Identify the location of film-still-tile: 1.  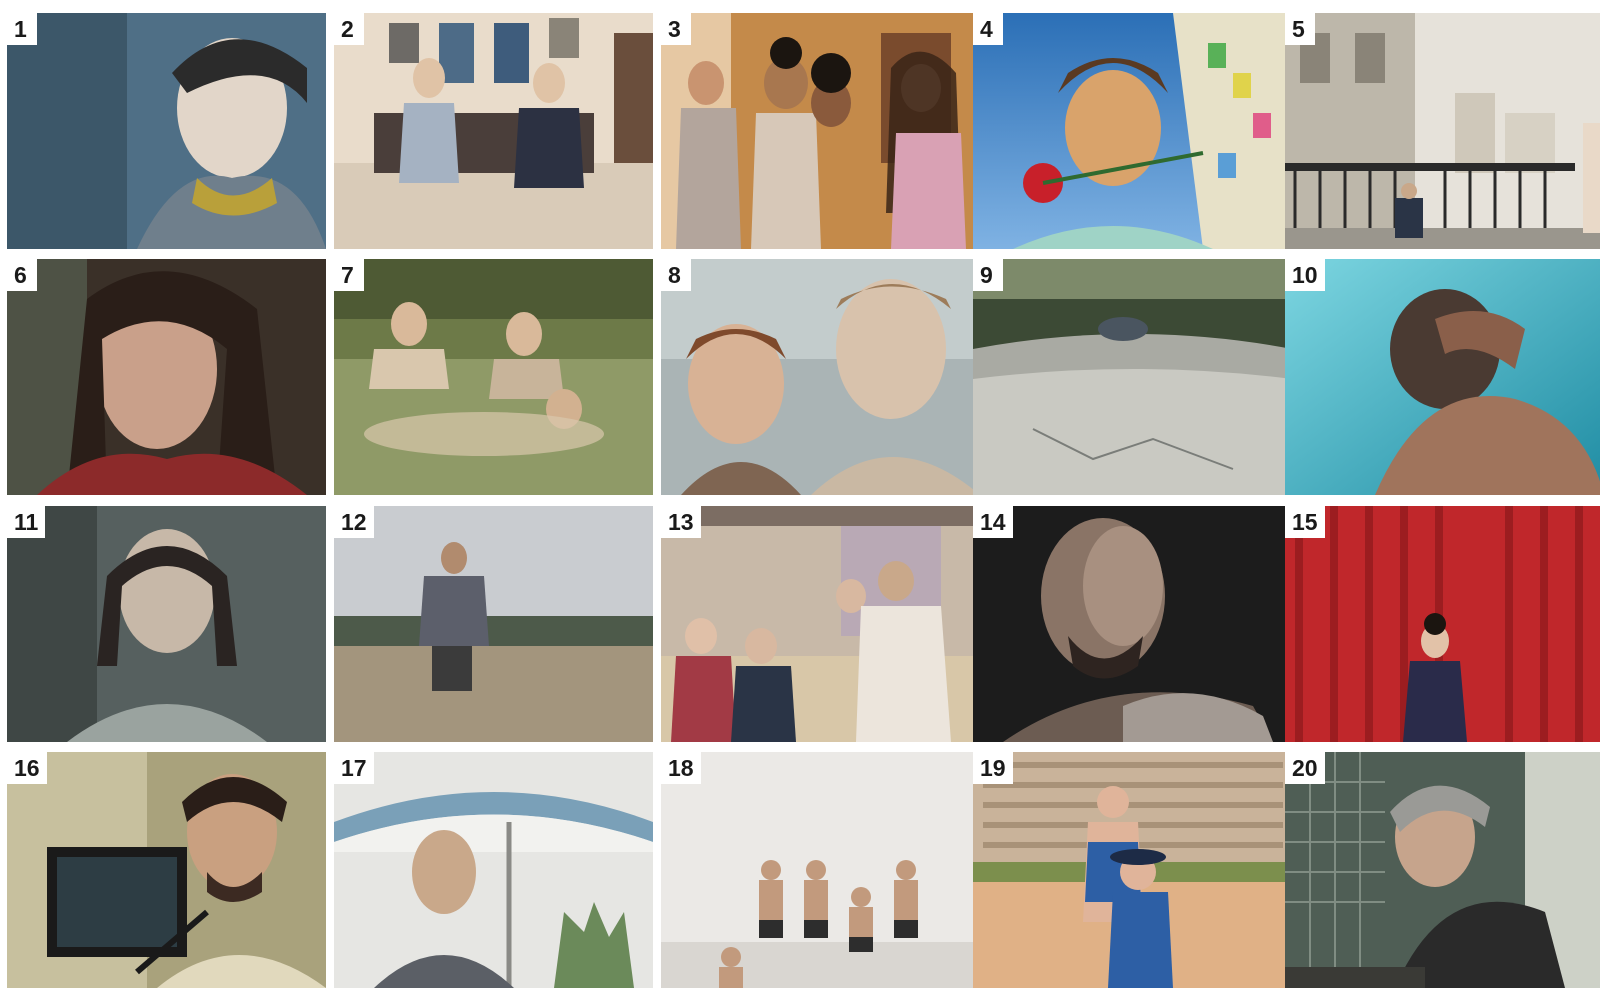
(166, 131).